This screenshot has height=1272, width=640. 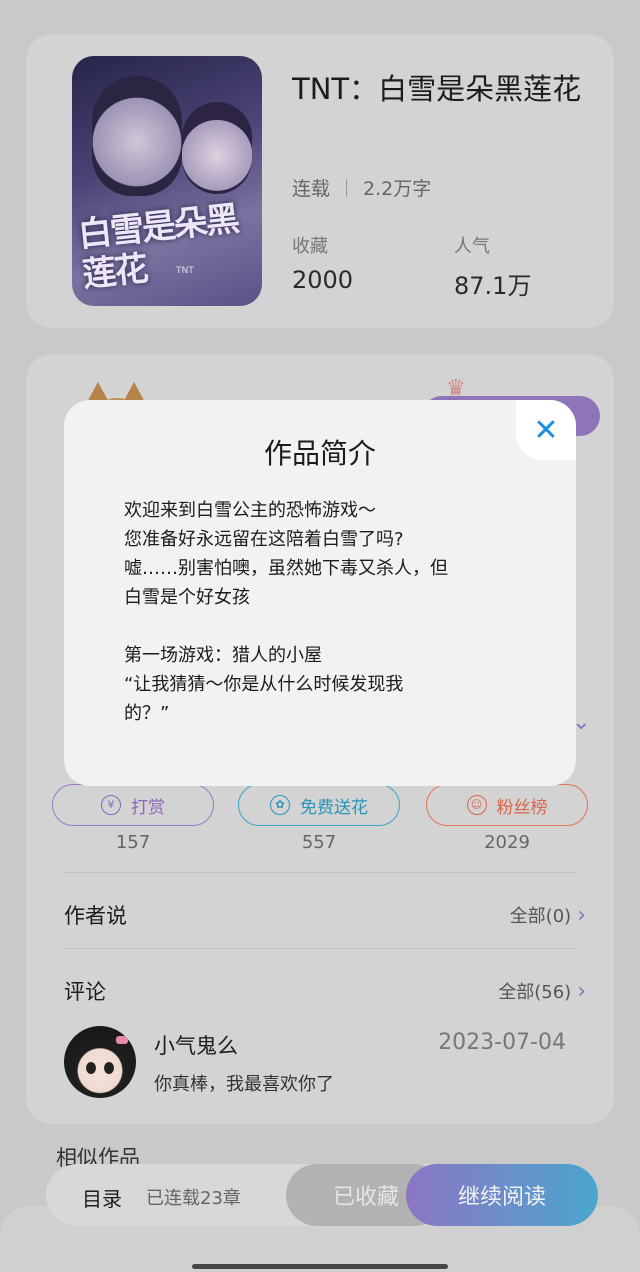 What do you see at coordinates (264, 684) in the screenshot?
I see `synopsis-line: “让我猜猜～你是从什么时候发现我` at bounding box center [264, 684].